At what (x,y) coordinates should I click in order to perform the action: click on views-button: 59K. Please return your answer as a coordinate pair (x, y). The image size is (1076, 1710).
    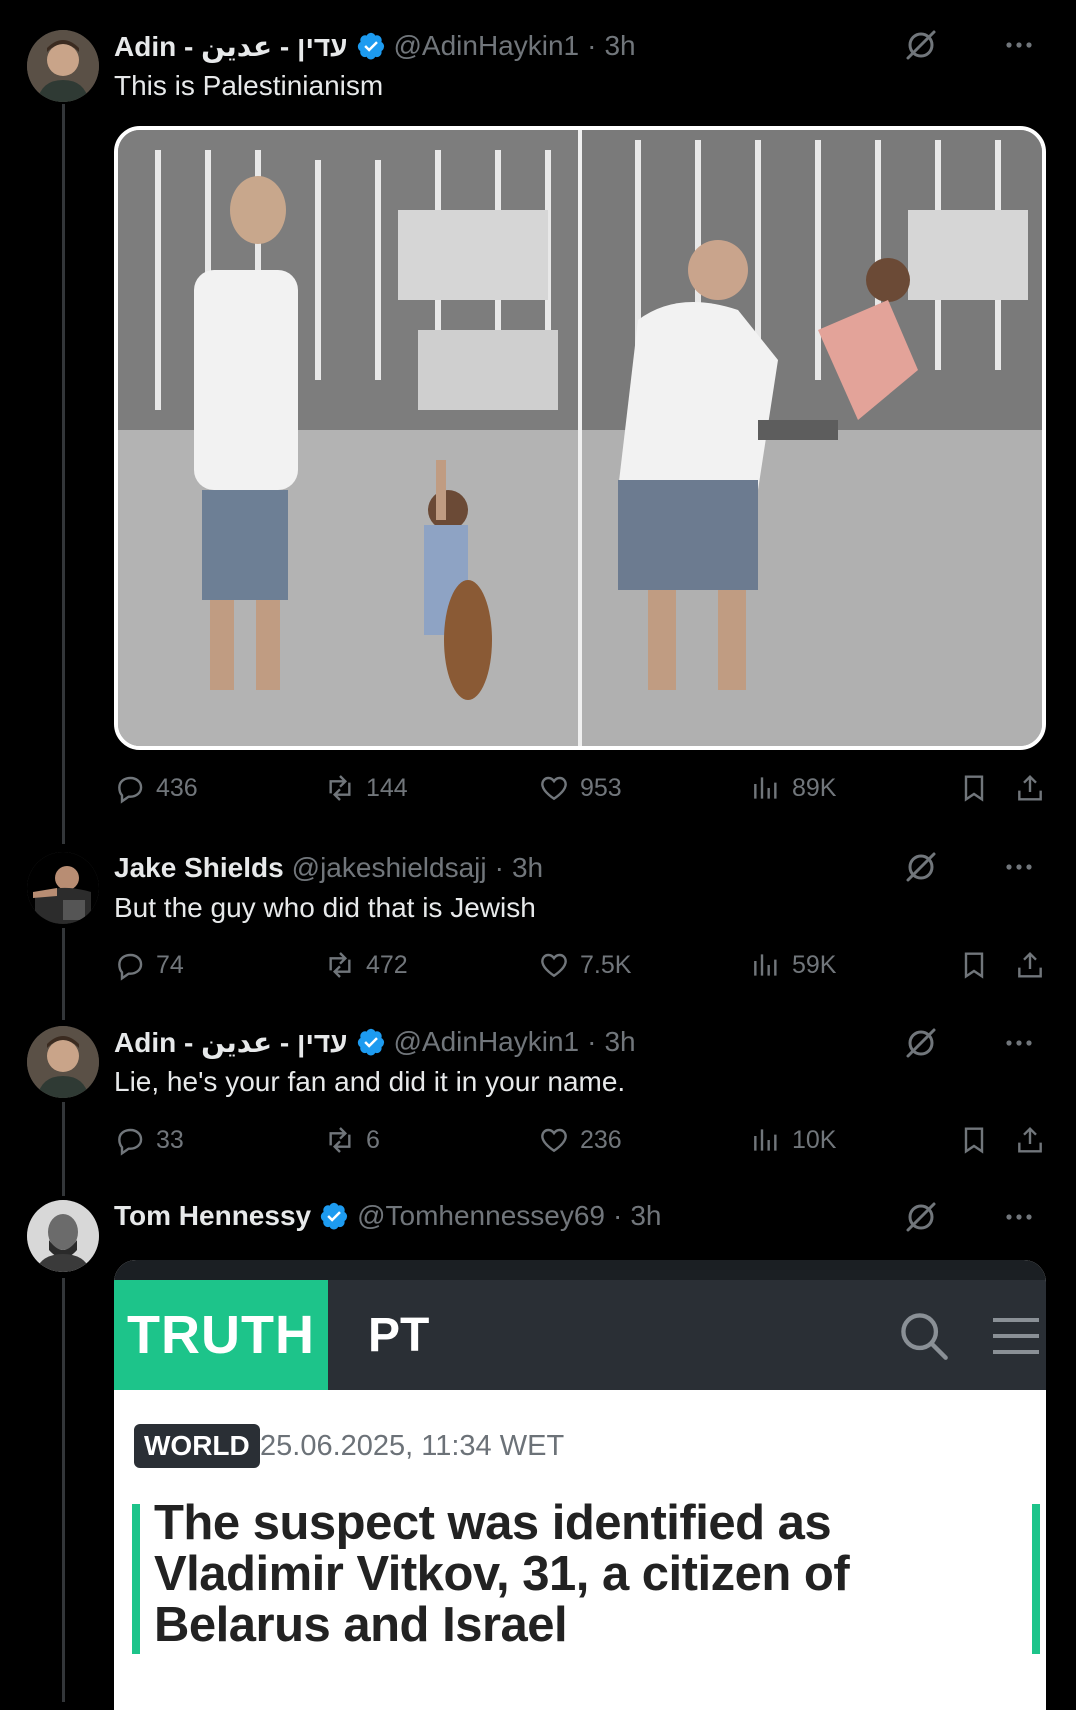
    Looking at the image, I should click on (793, 965).